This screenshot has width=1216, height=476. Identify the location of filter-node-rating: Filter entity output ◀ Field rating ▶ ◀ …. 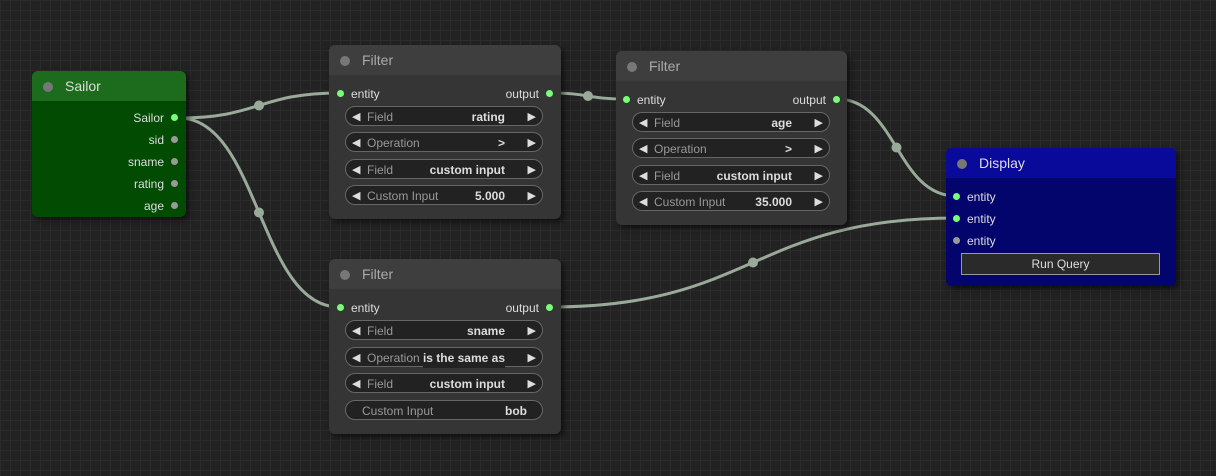
(445, 132).